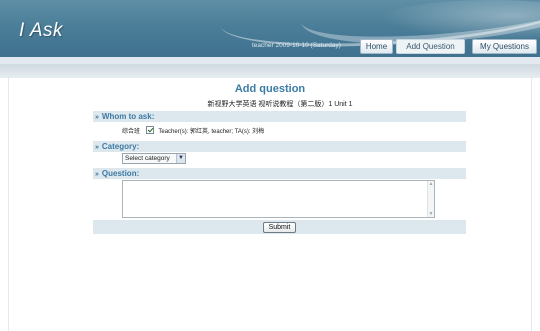 This screenshot has width=540, height=331. I want to click on chevron-down-icon: ▼, so click(180, 158).